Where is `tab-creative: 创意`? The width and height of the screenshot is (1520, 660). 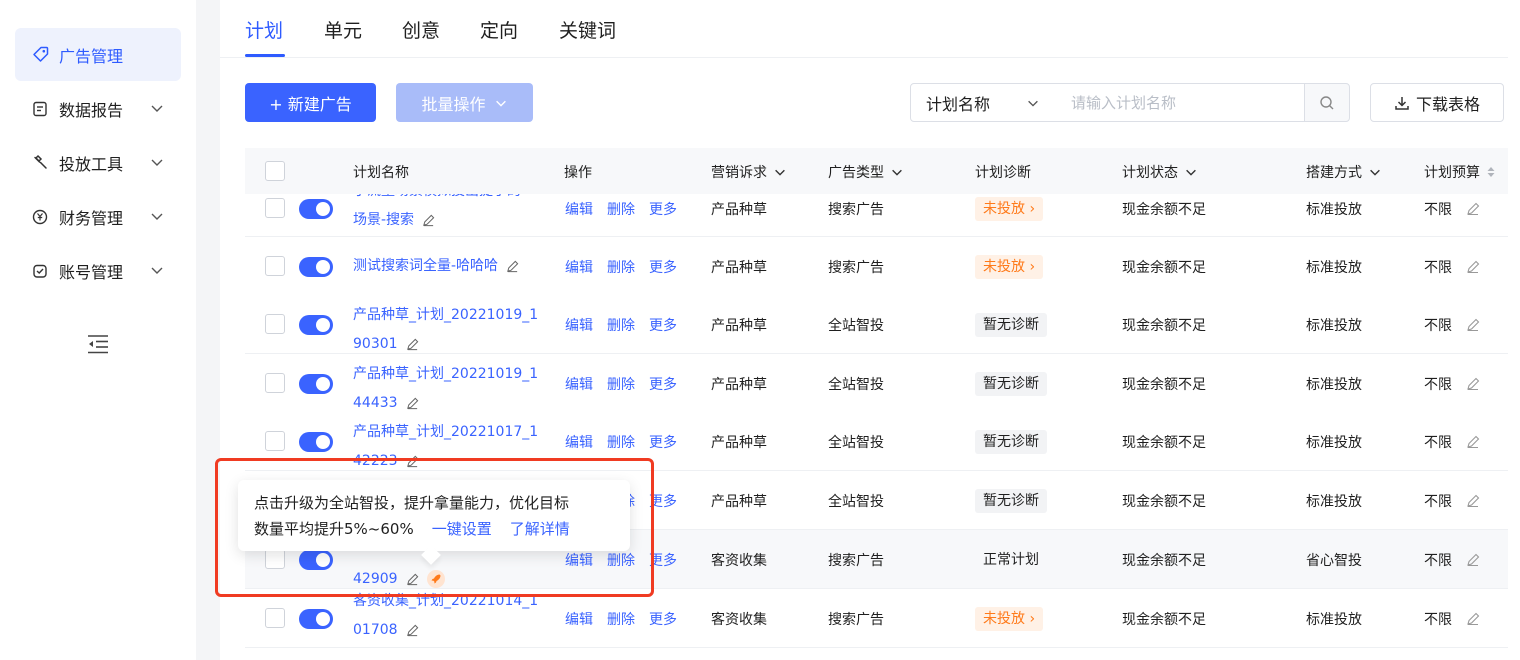
tab-creative: 创意 is located at coordinates (421, 29).